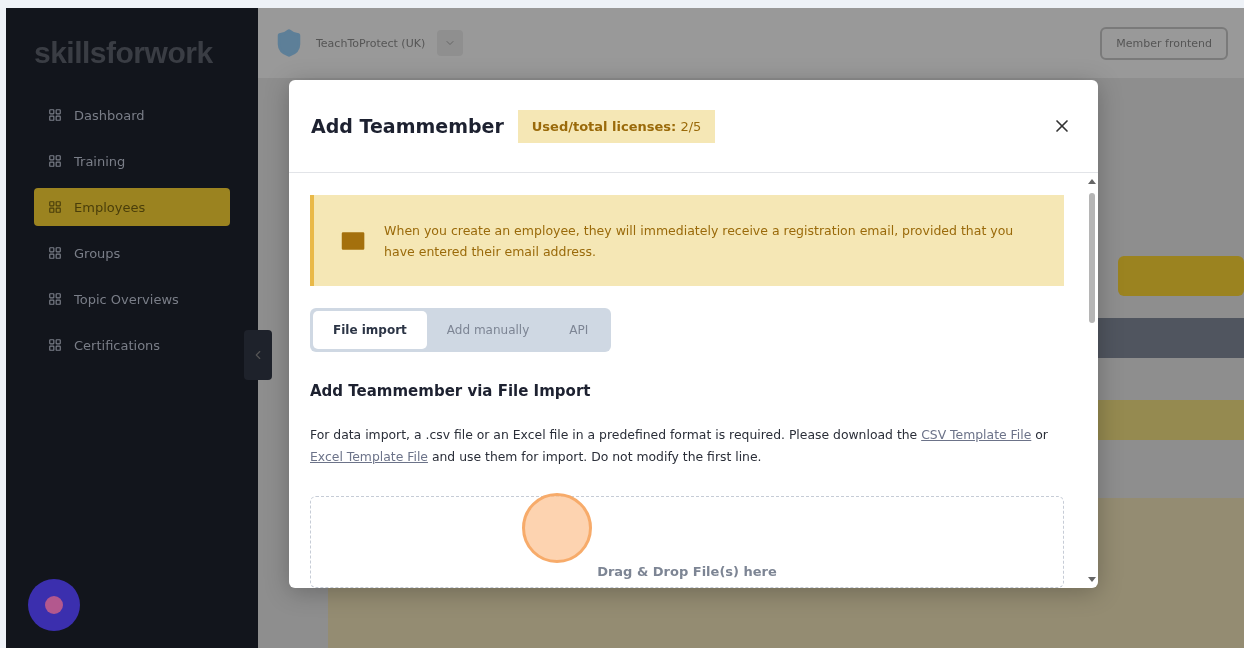  I want to click on tab: API, so click(579, 330).